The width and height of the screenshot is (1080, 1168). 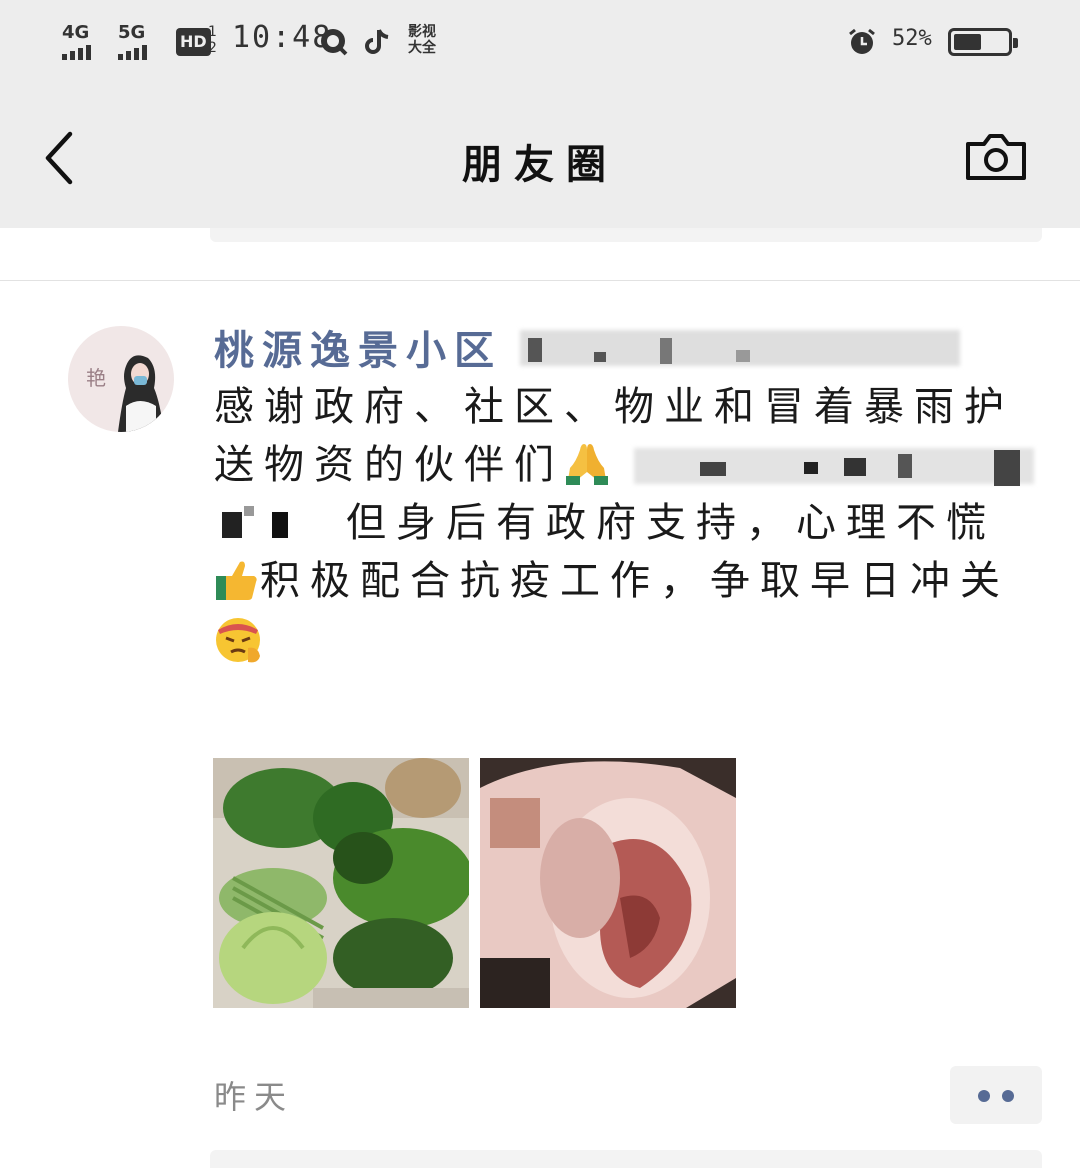 I want to click on signal-5g: 5G, so click(x=132, y=41).